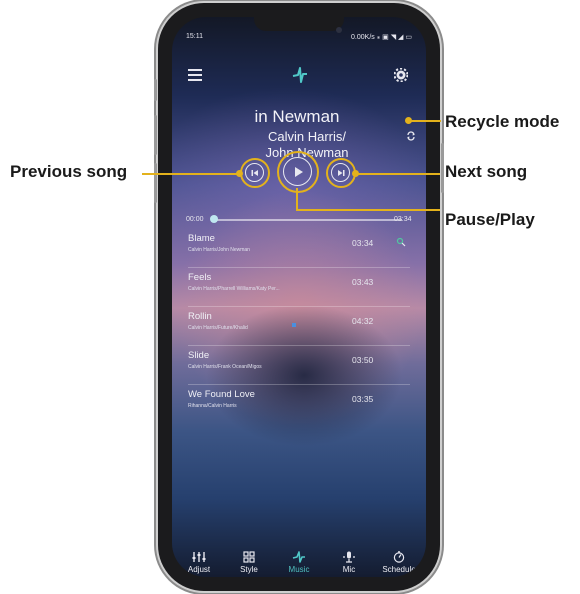 This screenshot has height=594, width=580. What do you see at coordinates (191, 174) in the screenshot?
I see `previous-song-leader` at bounding box center [191, 174].